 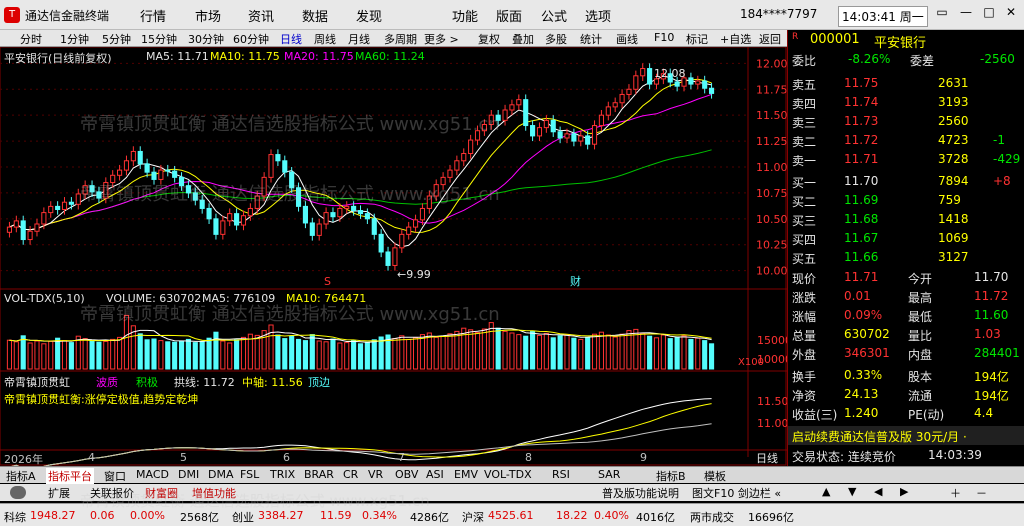 I want to click on index1-label: 科综, so click(x=15, y=517).